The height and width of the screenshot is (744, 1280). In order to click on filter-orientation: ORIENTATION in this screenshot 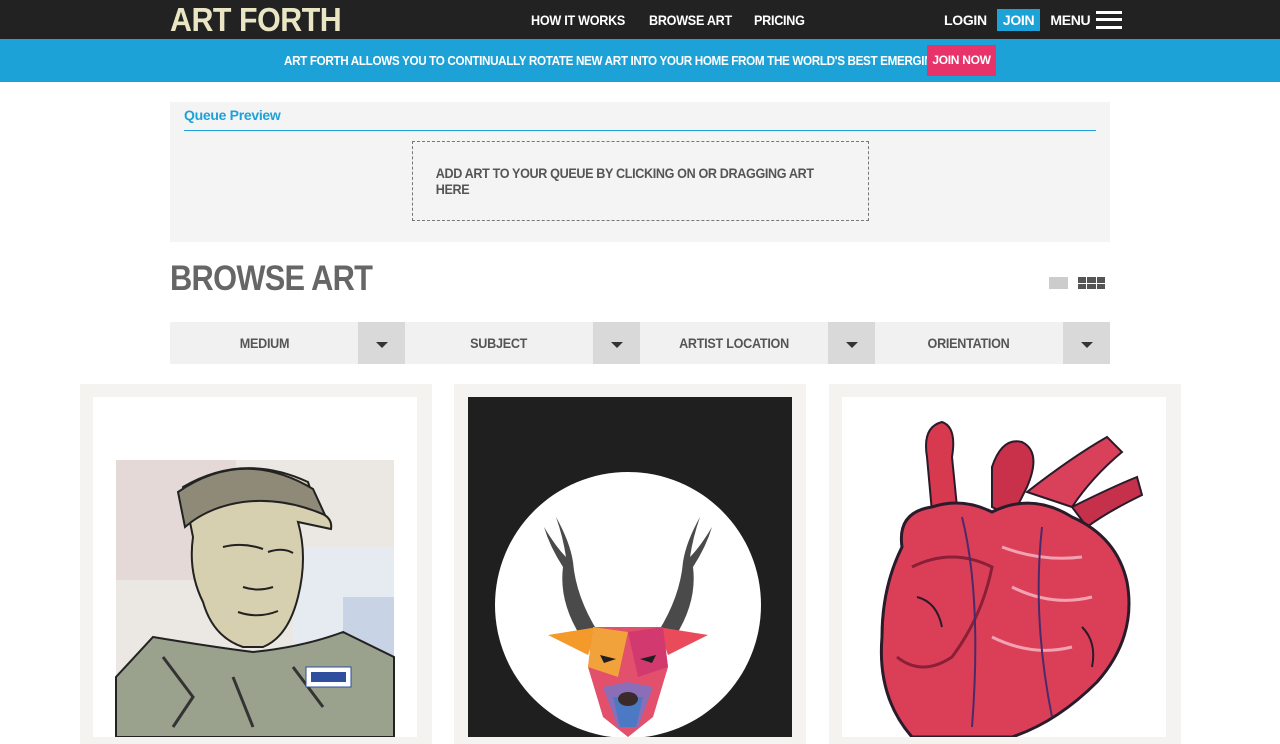, I will do `click(992, 343)`.